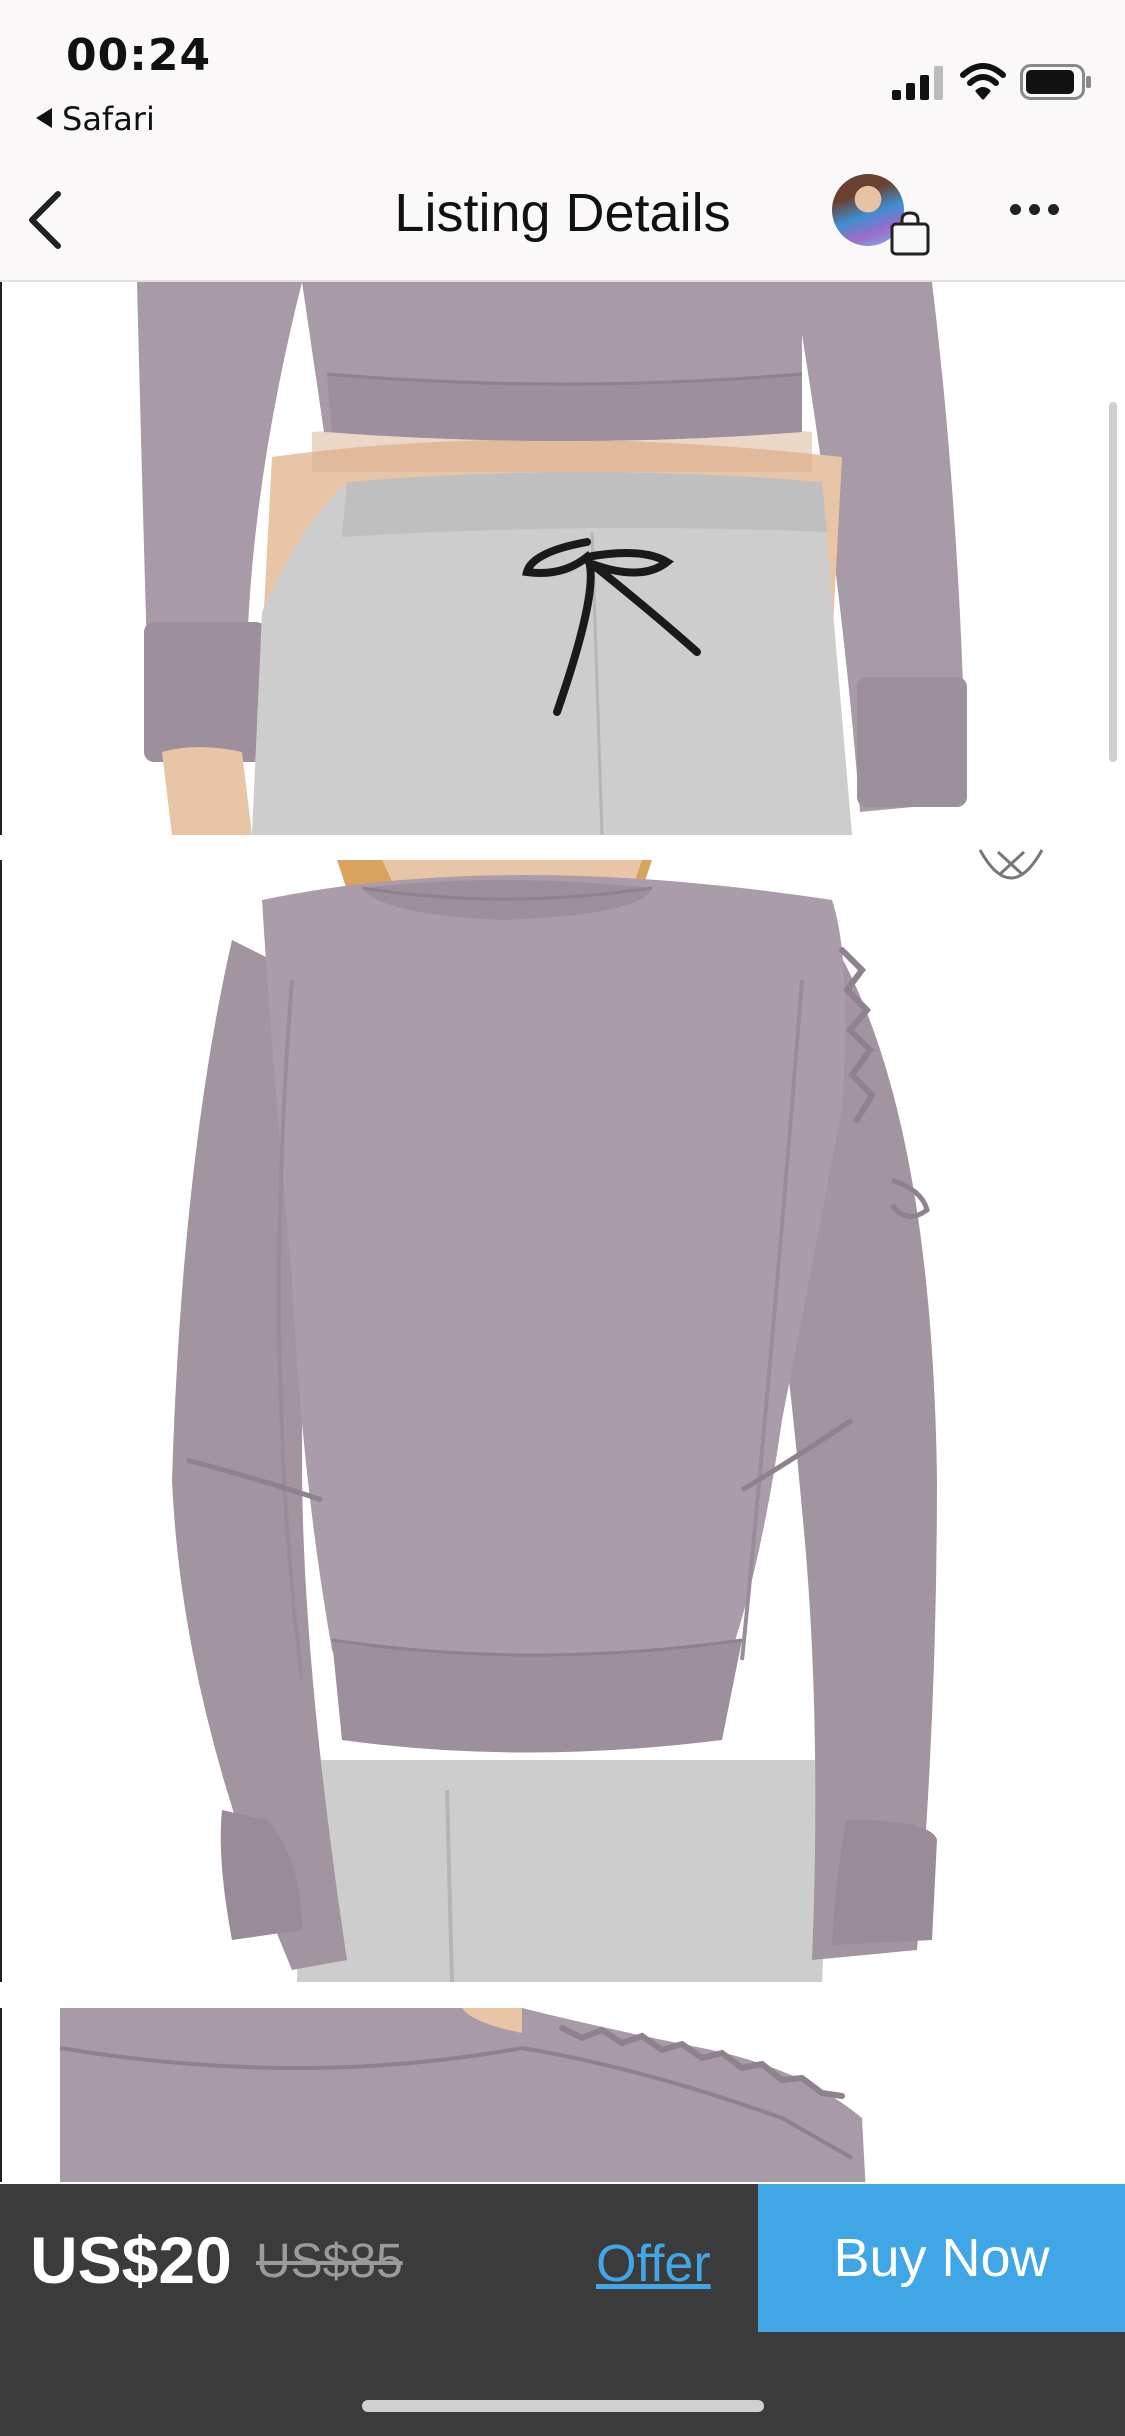 Image resolution: width=1125 pixels, height=2436 pixels. I want to click on buy-now-button: Buy Now, so click(941, 2258).